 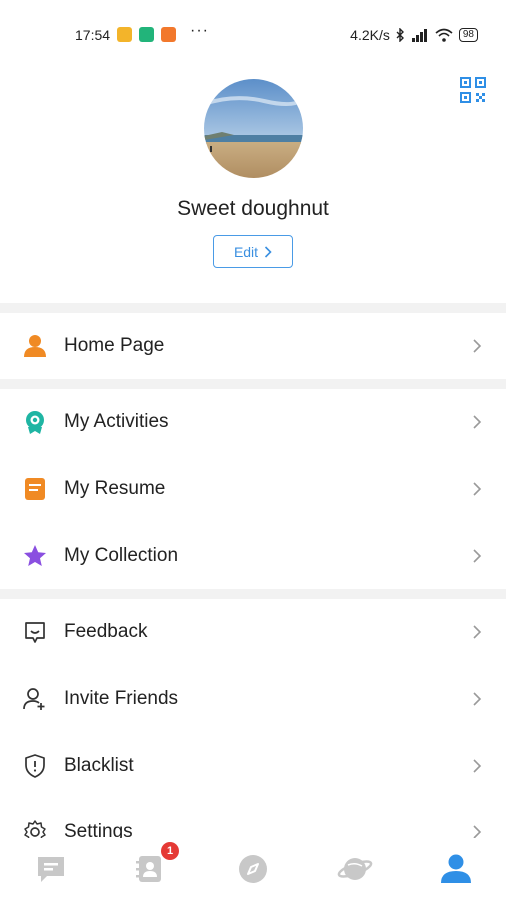 I want to click on activity-badge-icon, so click(x=35, y=422).